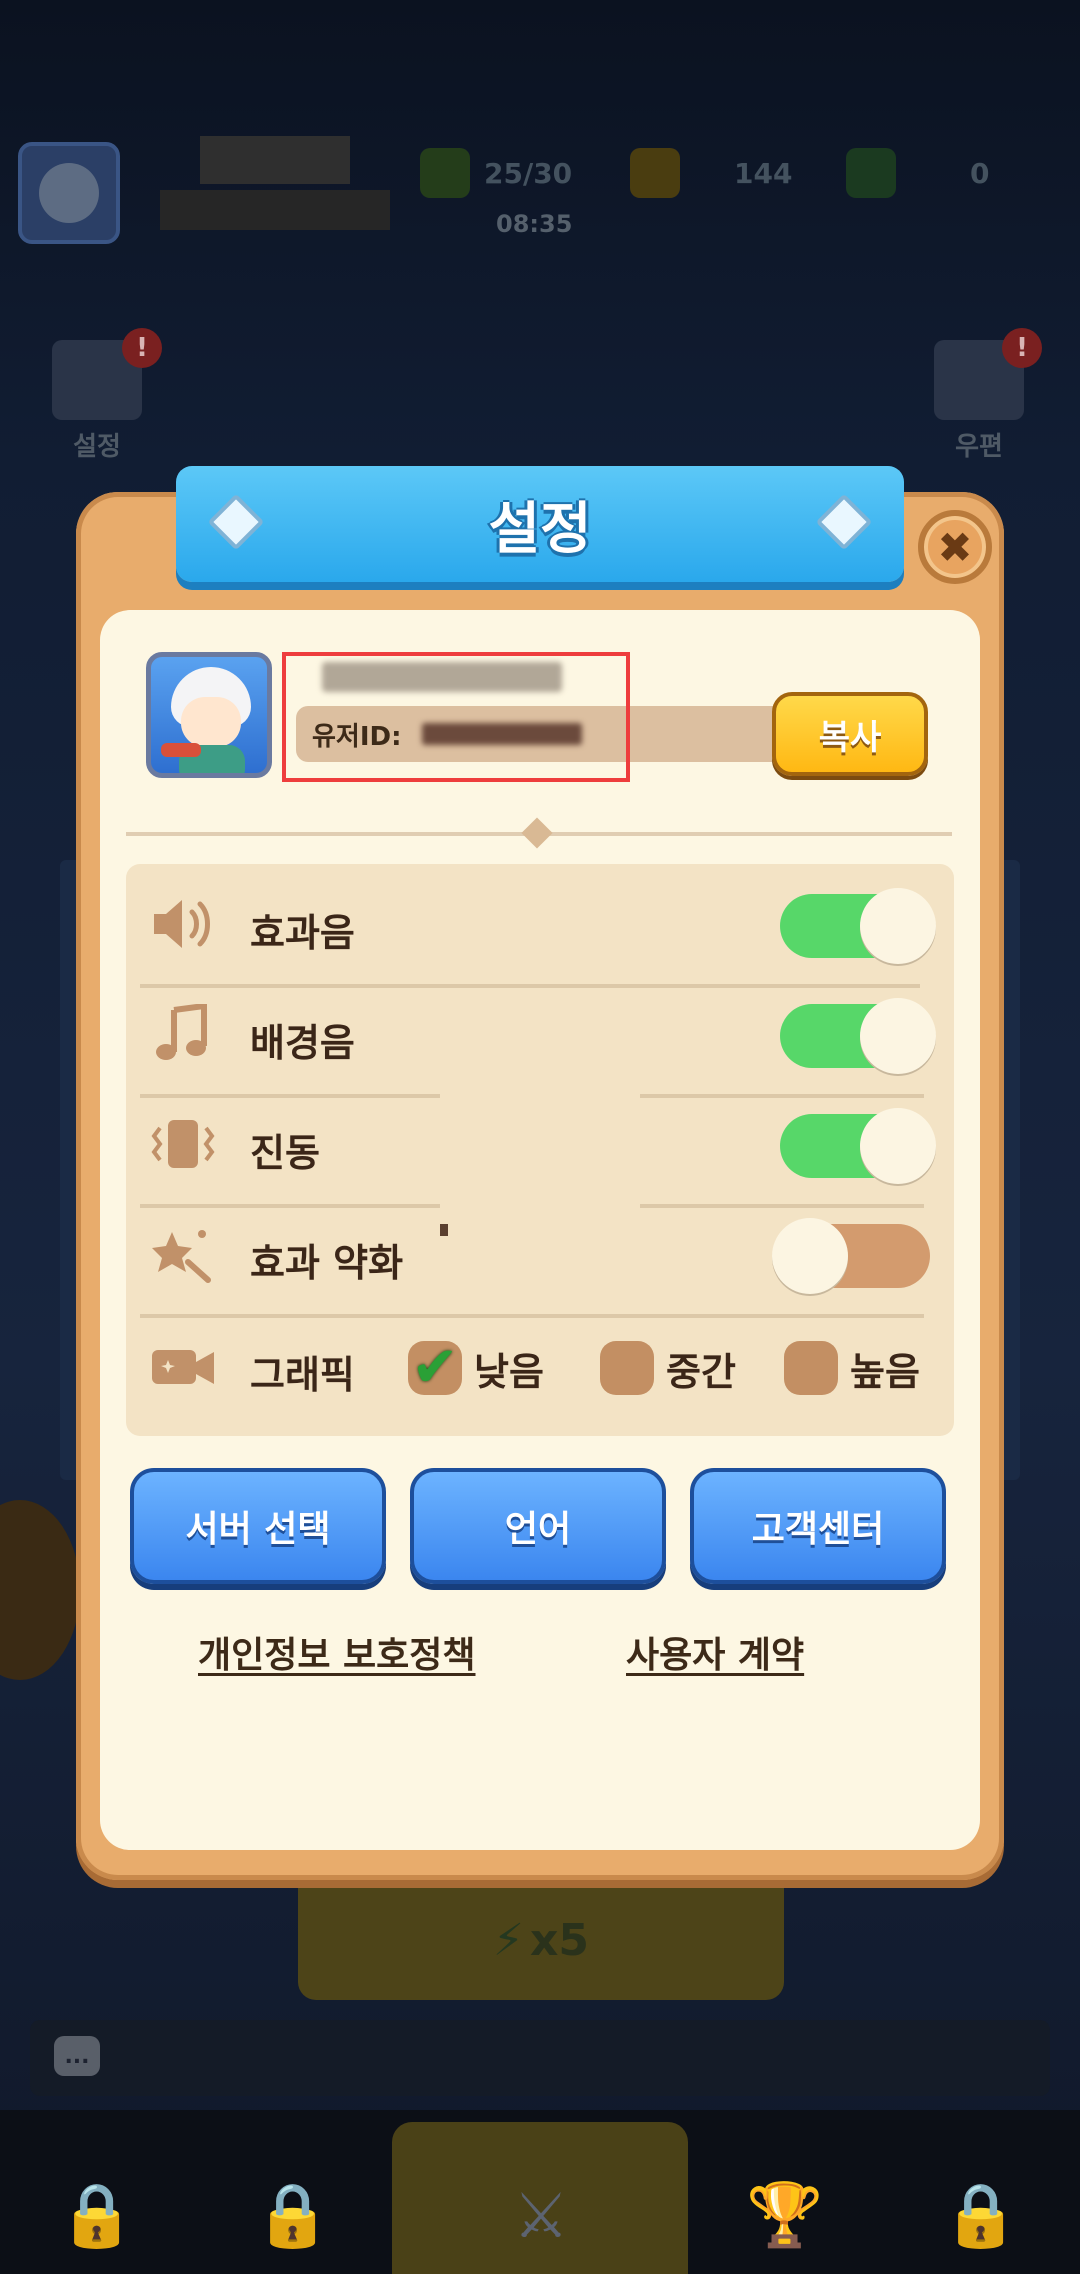 This screenshot has height=2274, width=1080. I want to click on close-button: ✖, so click(955, 547).